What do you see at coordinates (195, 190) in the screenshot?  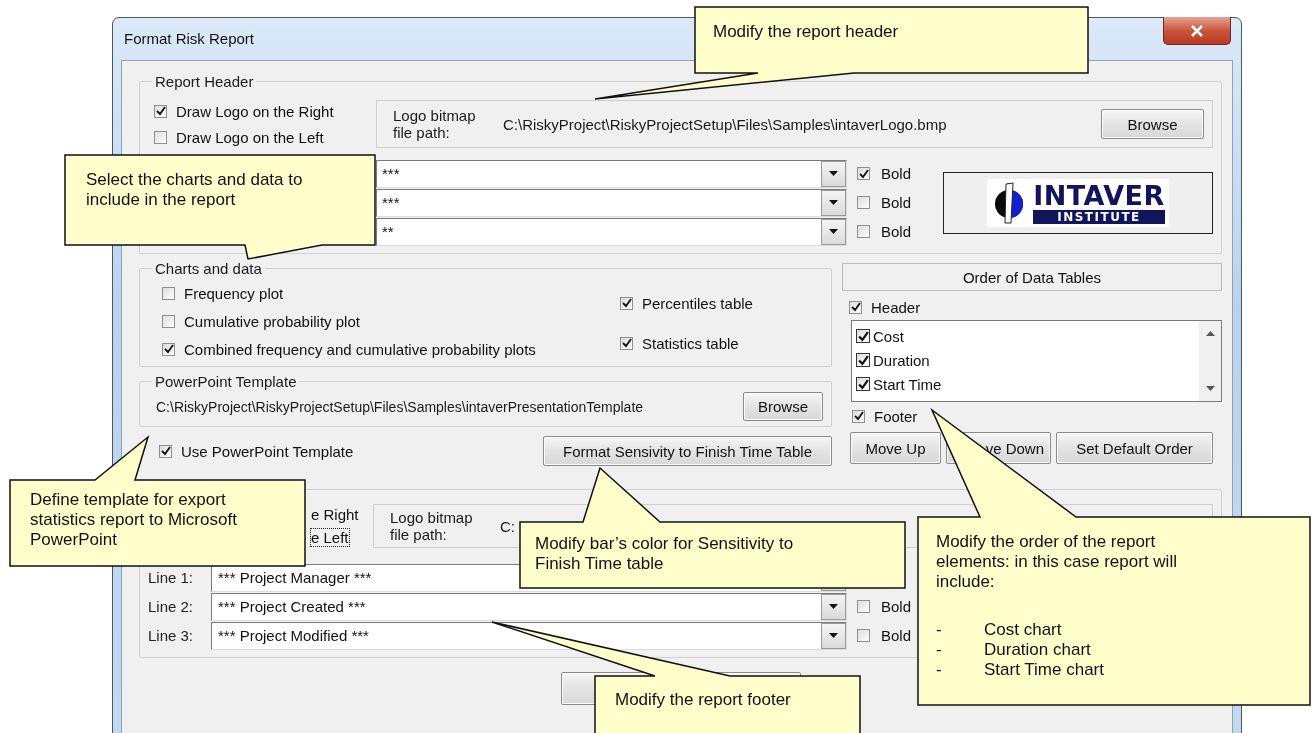 I see `callout-tooltip-text: Select the charts and data to include in the report` at bounding box center [195, 190].